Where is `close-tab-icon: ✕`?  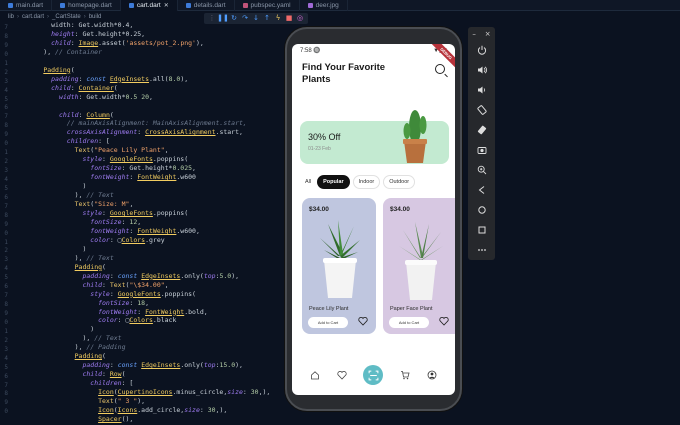 close-tab-icon: ✕ is located at coordinates (166, 5).